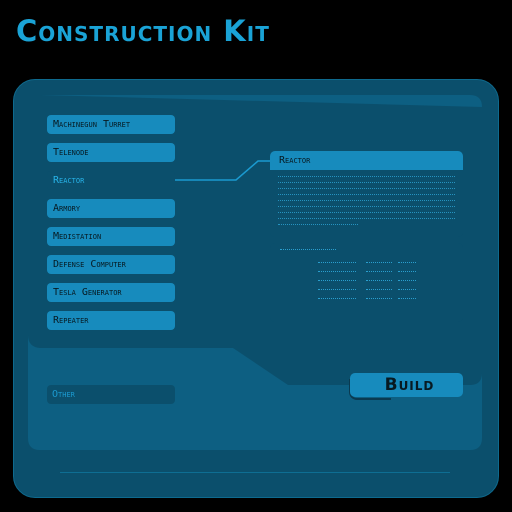 Image resolution: width=512 pixels, height=512 pixels. What do you see at coordinates (366, 198) in the screenshot?
I see `detail-description` at bounding box center [366, 198].